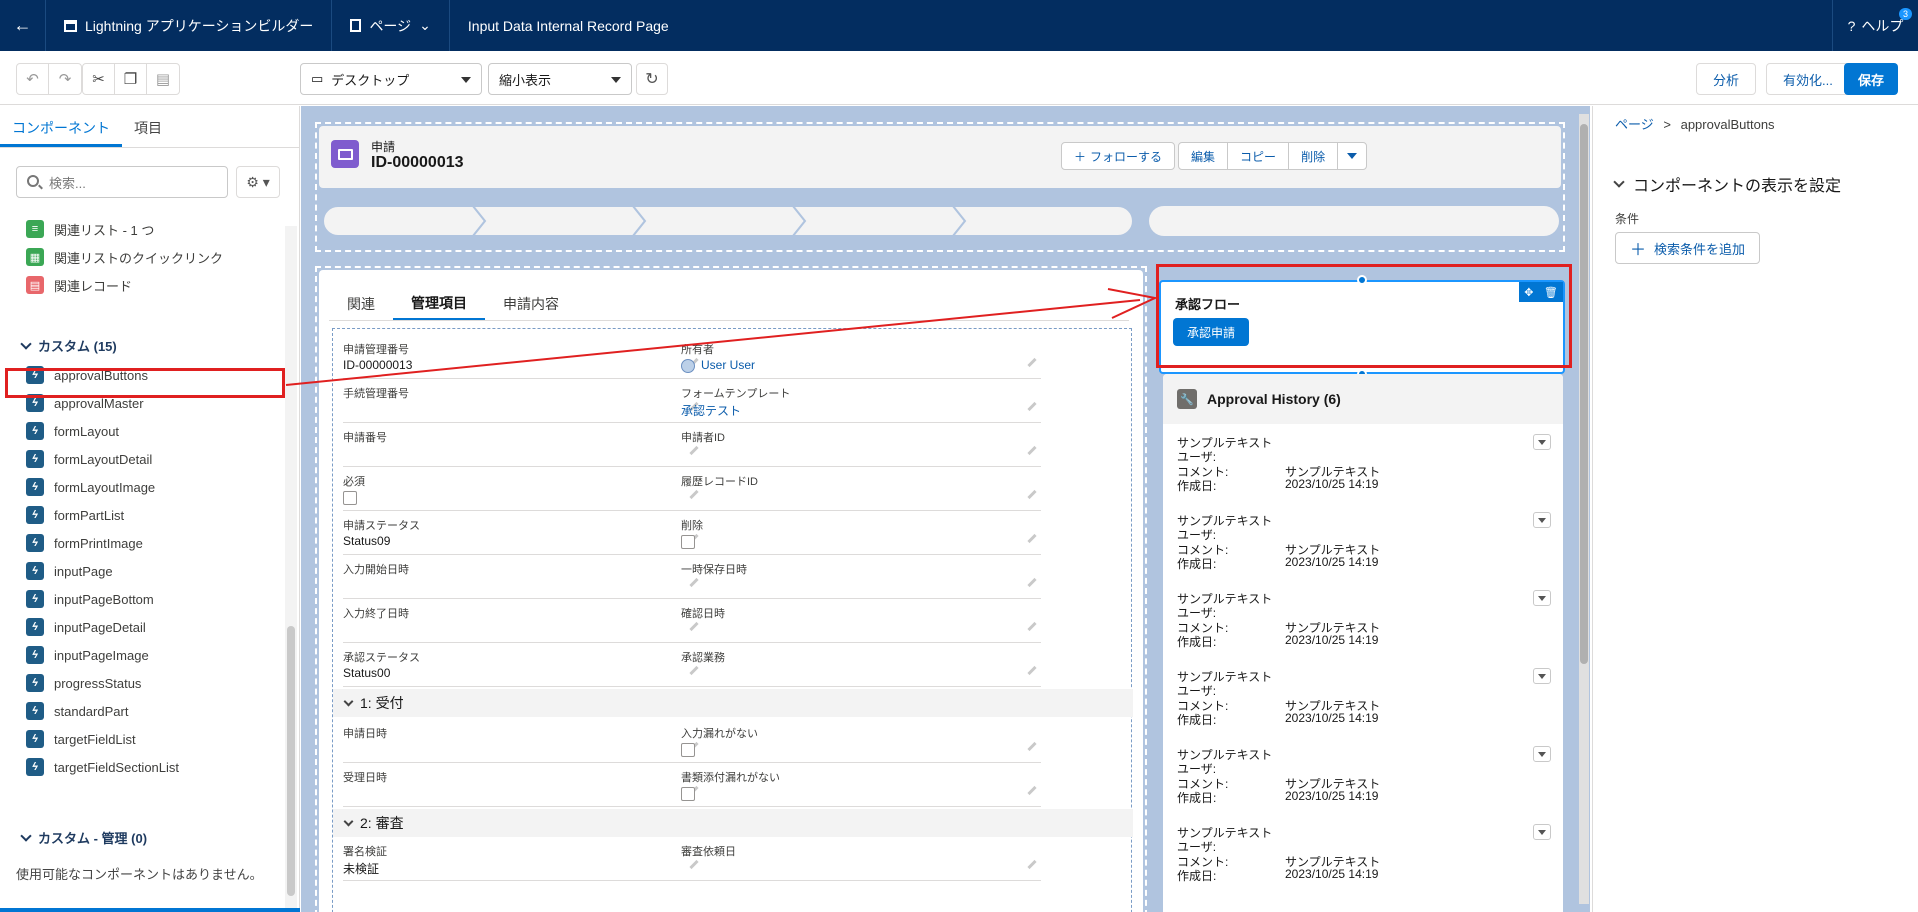 This screenshot has height=912, width=1918. I want to click on record-field: 一時保存日時, so click(861, 579).